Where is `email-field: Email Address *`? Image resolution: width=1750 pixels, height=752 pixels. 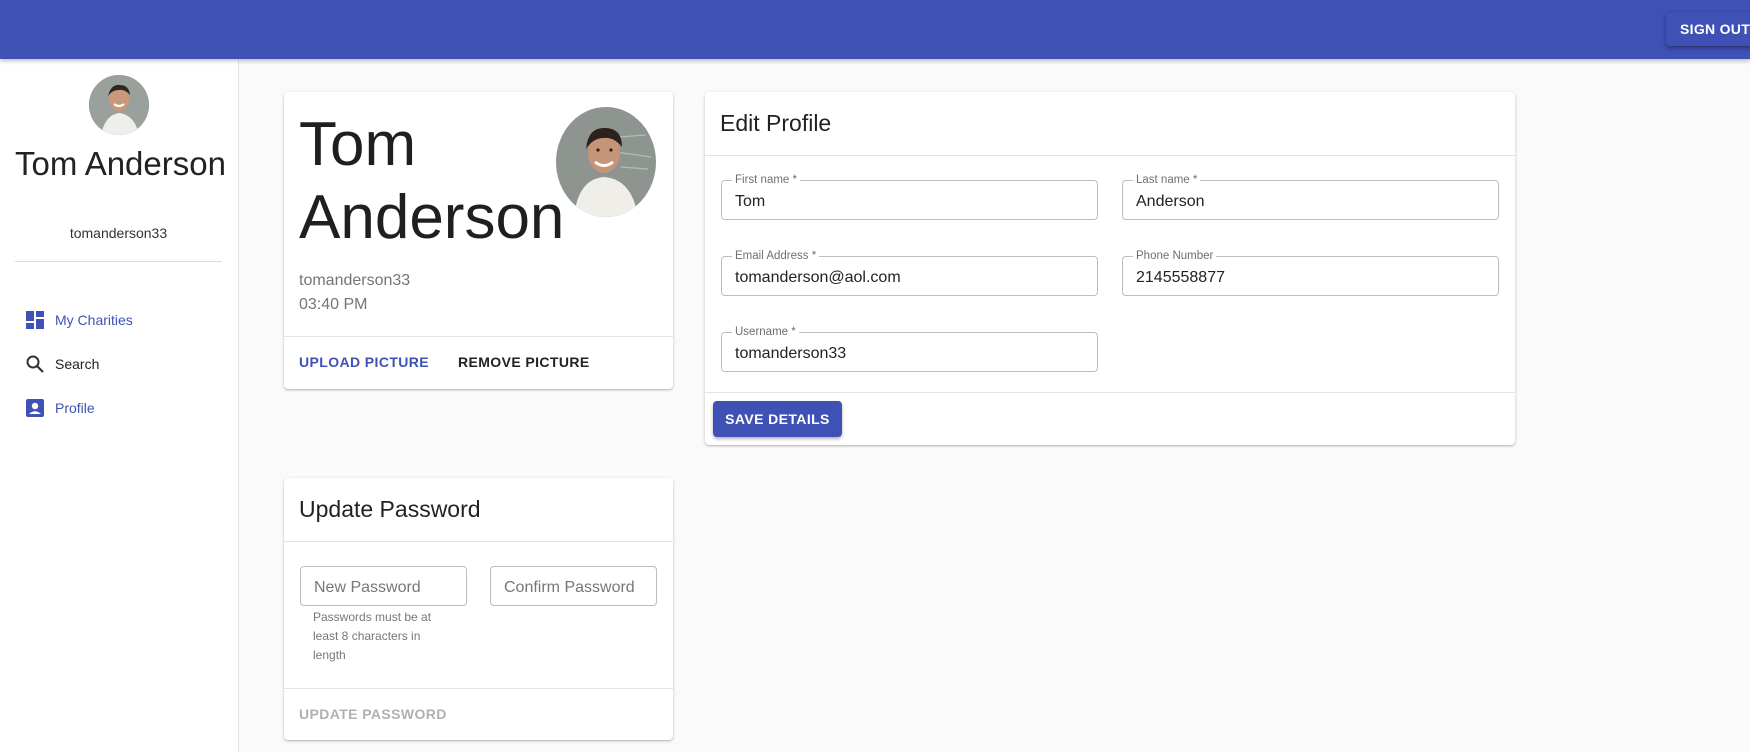
email-field: Email Address * is located at coordinates (909, 272).